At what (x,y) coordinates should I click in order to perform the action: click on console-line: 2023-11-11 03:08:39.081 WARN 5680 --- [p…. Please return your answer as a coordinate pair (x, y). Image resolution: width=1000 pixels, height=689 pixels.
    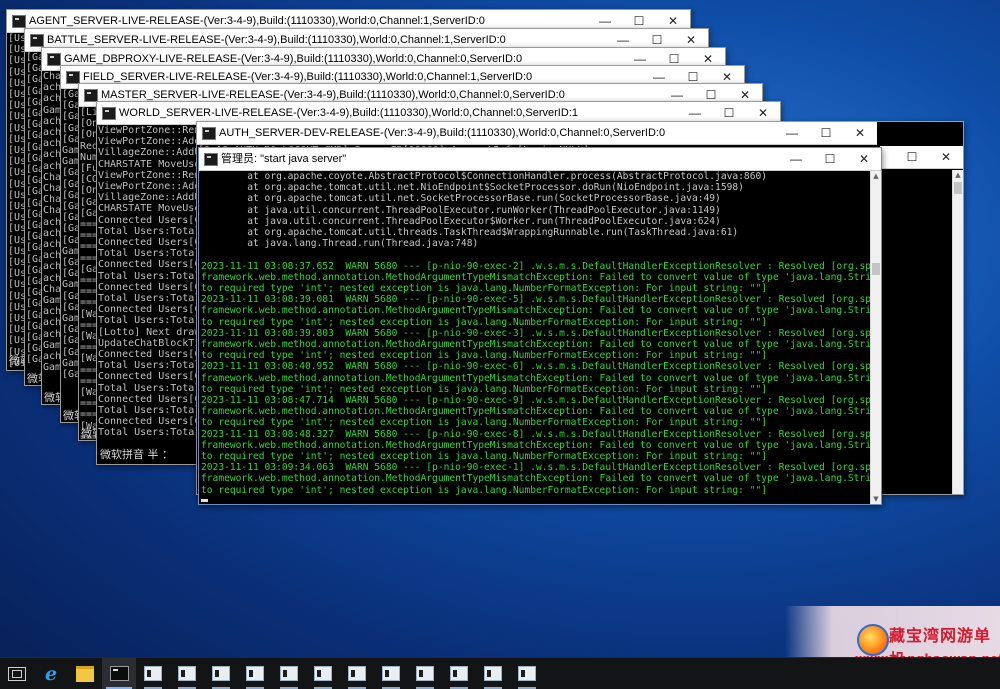
    Looking at the image, I should click on (535, 300).